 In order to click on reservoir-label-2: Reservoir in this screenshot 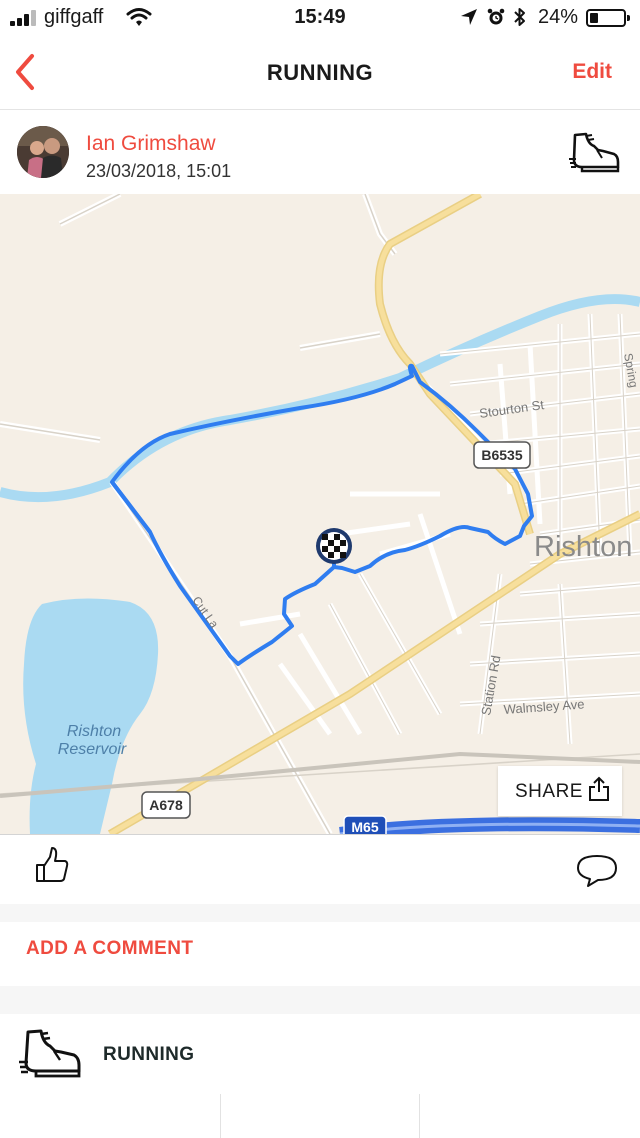, I will do `click(92, 749)`.